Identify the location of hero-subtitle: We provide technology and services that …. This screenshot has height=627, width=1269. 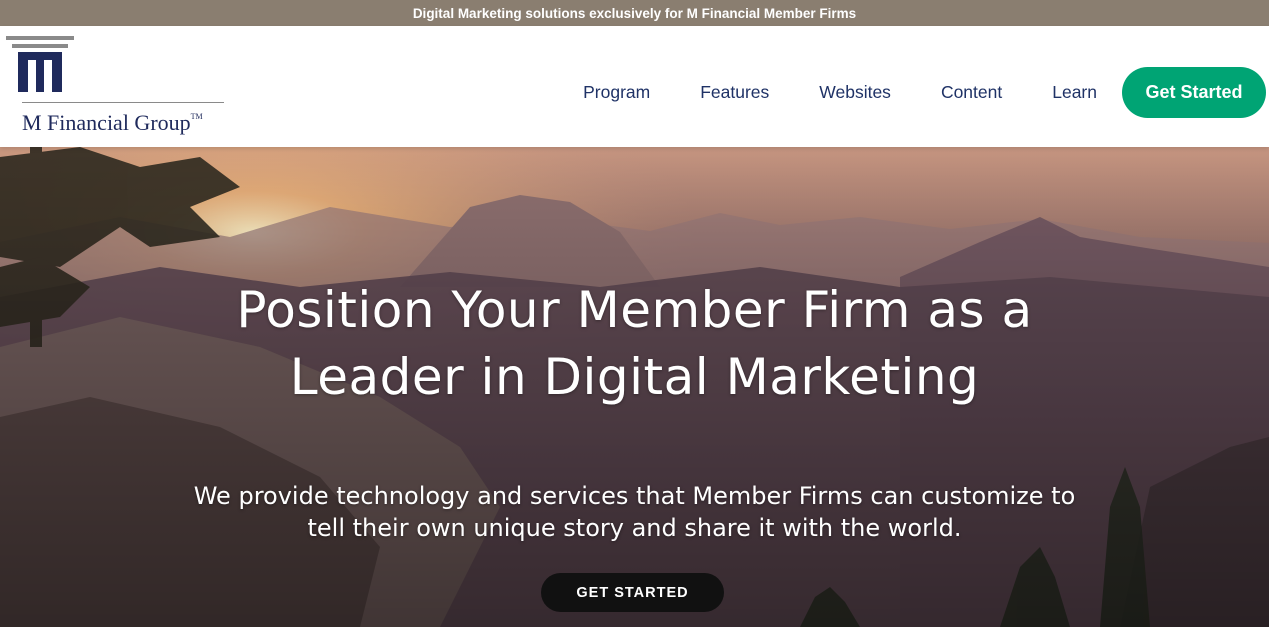
(634, 512).